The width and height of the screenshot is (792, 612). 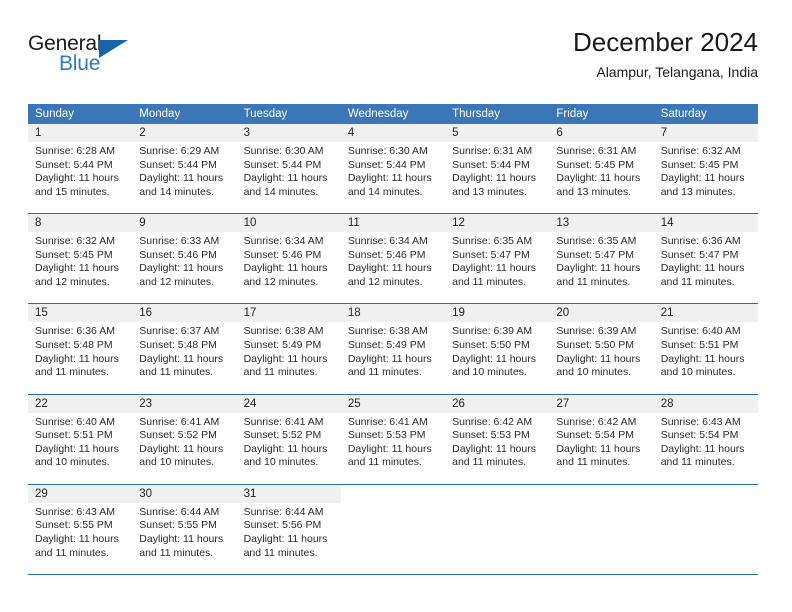 What do you see at coordinates (699, 164) in the screenshot?
I see `day-detail-line: Sunset: 5:45 PM` at bounding box center [699, 164].